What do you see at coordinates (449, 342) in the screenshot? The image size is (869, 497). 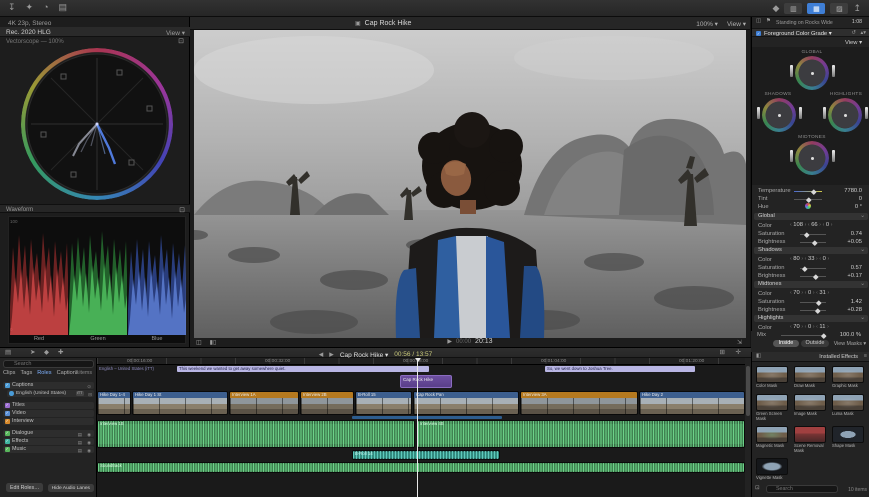 I see `play-icon: ▶` at bounding box center [449, 342].